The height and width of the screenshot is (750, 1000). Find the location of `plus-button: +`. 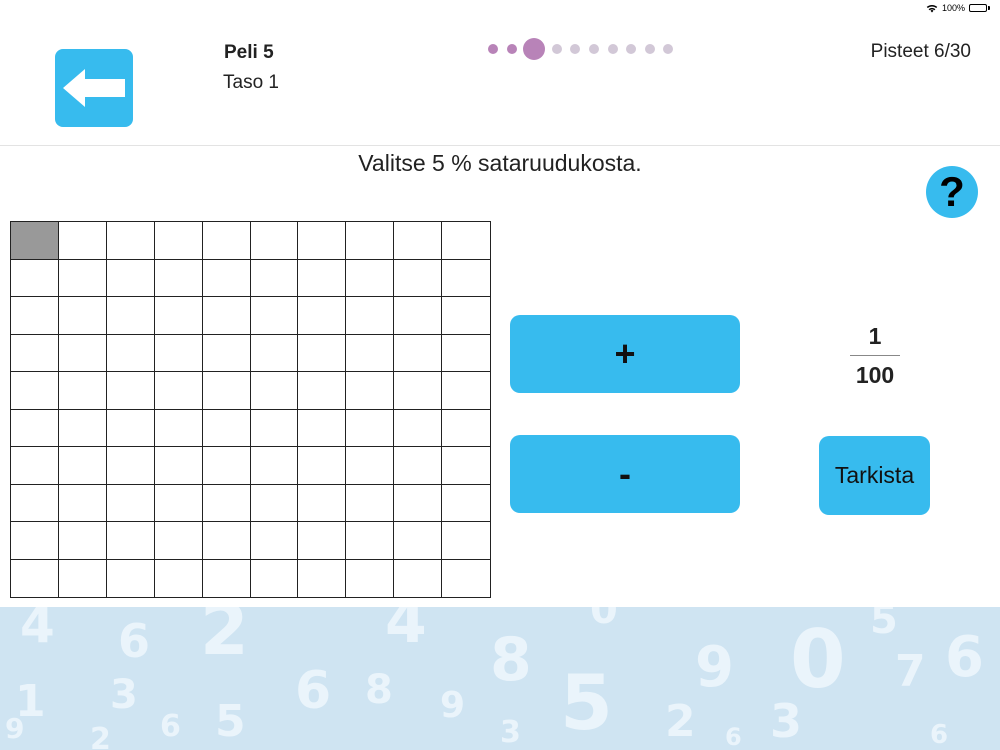

plus-button: + is located at coordinates (625, 354).